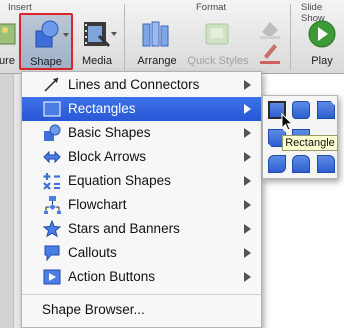 The image size is (344, 328). What do you see at coordinates (109, 132) in the screenshot?
I see `menu-item-label: Basic Shapes` at bounding box center [109, 132].